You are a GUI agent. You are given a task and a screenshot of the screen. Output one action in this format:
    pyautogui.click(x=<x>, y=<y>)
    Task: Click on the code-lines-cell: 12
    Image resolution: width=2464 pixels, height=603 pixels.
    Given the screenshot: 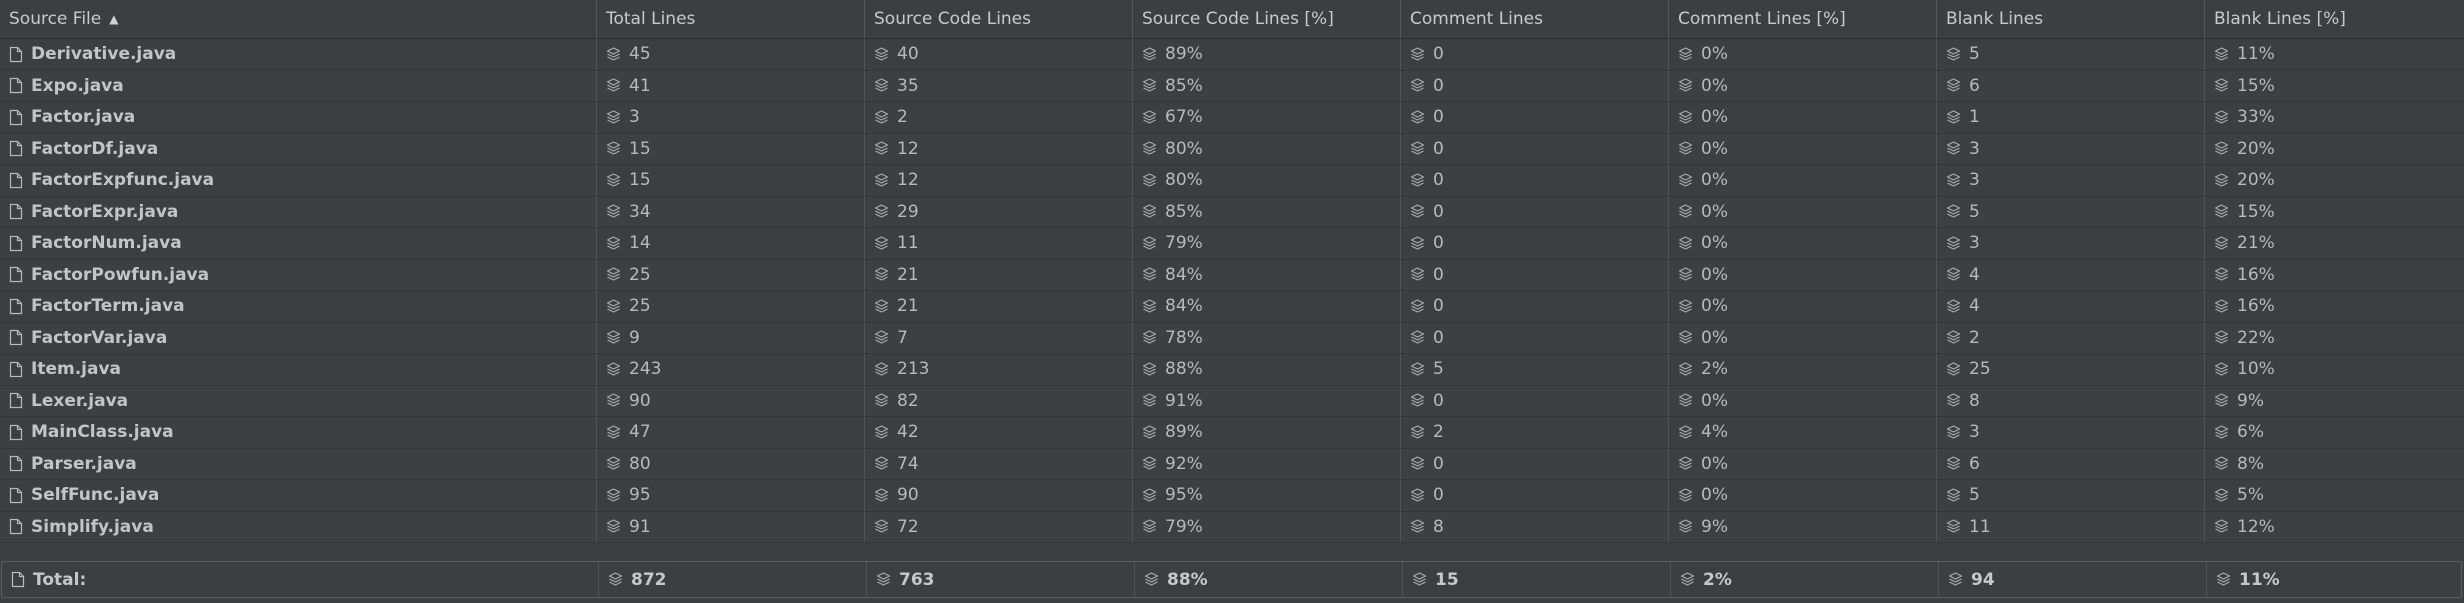 What is the action you would take?
    pyautogui.click(x=999, y=180)
    